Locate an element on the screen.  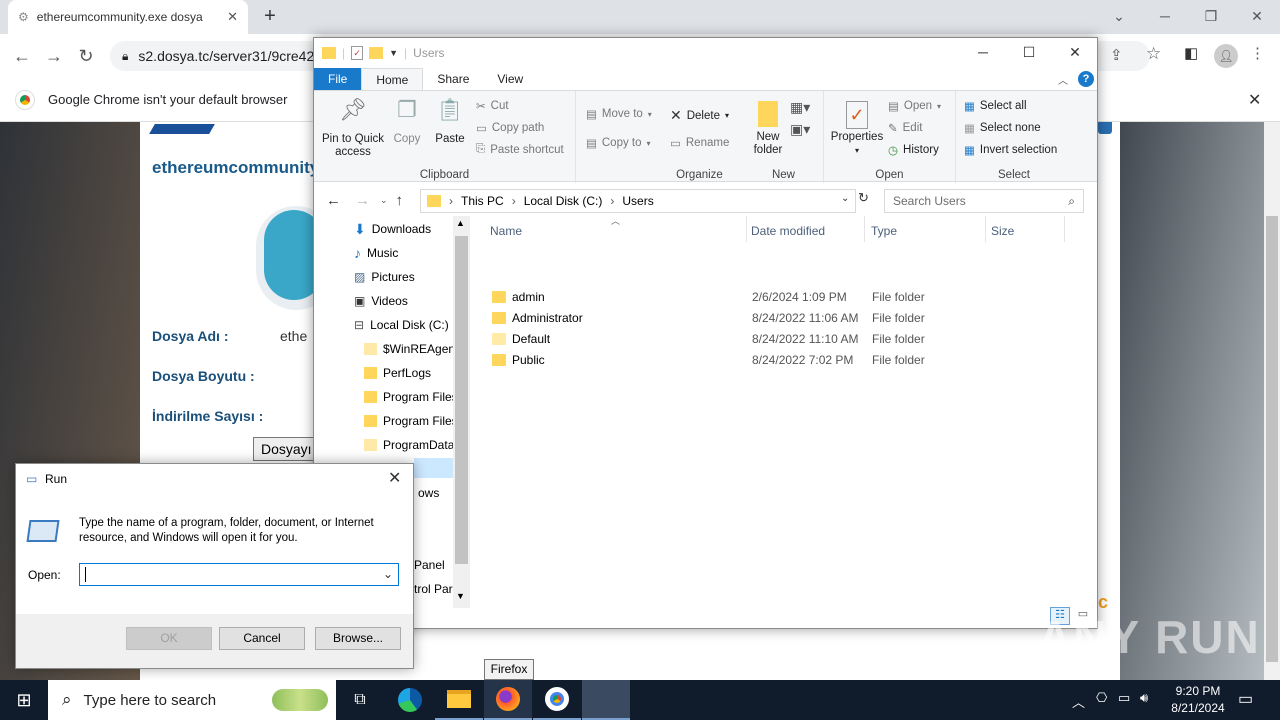
scroll-up-icon: ▲ is located at coordinates (460, 223).